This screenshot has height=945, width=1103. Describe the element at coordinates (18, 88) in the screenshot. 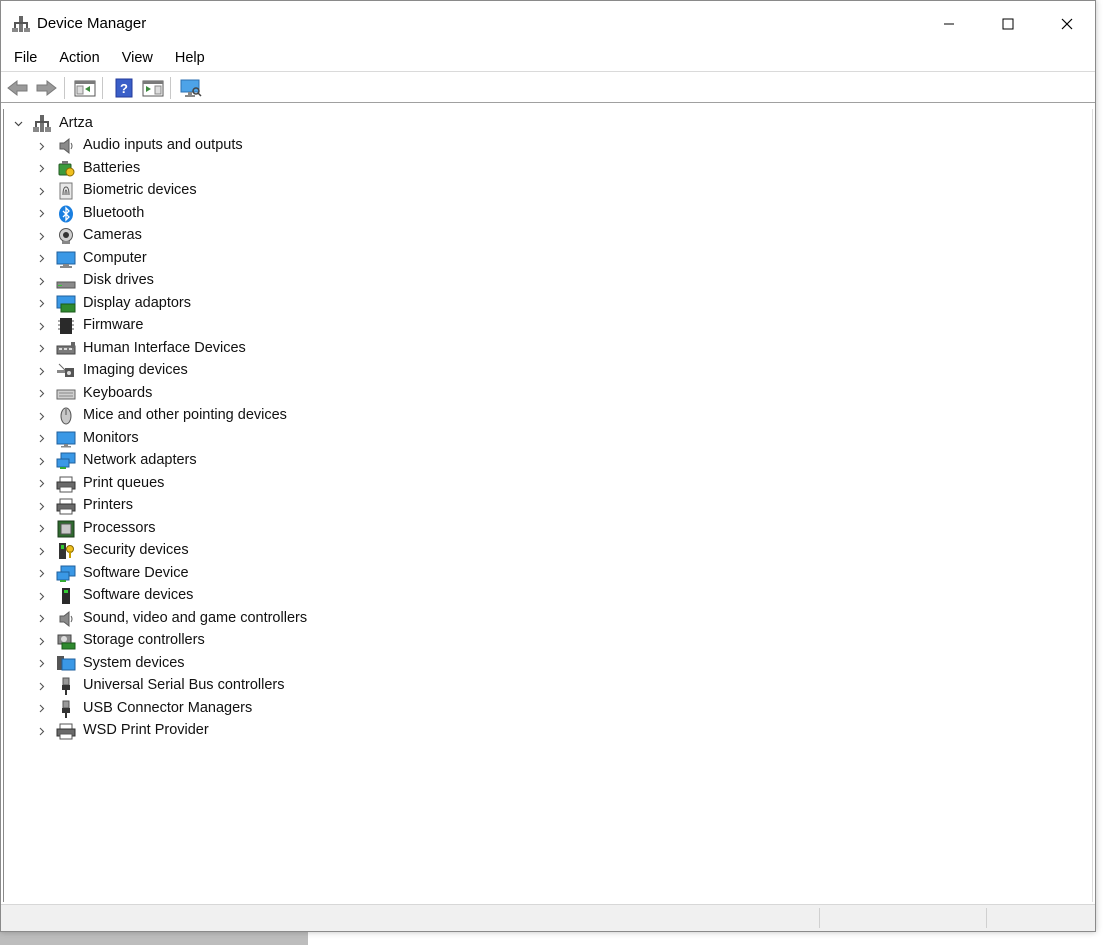

I see `back-button` at that location.